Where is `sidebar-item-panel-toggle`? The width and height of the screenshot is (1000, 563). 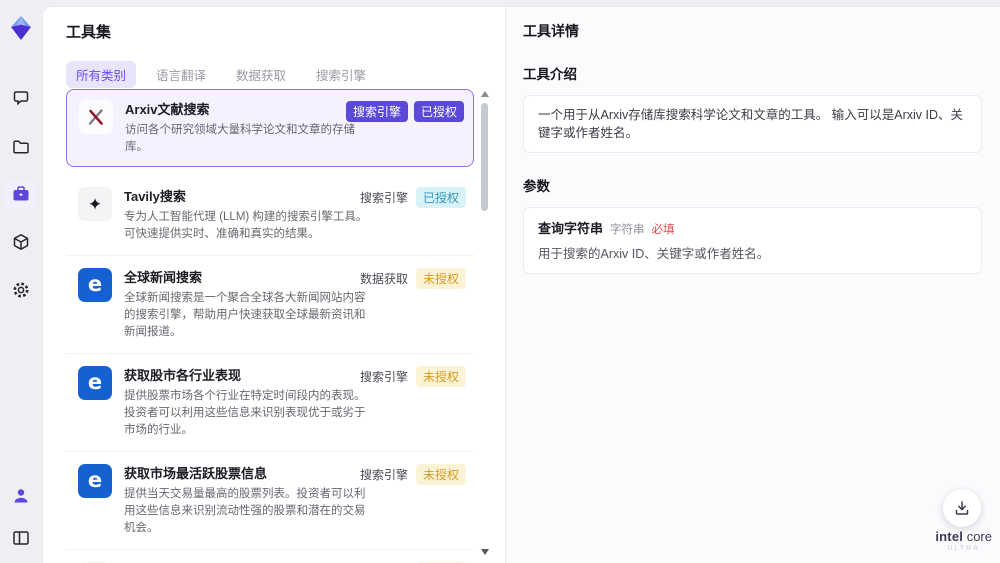
sidebar-item-panel-toggle is located at coordinates (21, 538).